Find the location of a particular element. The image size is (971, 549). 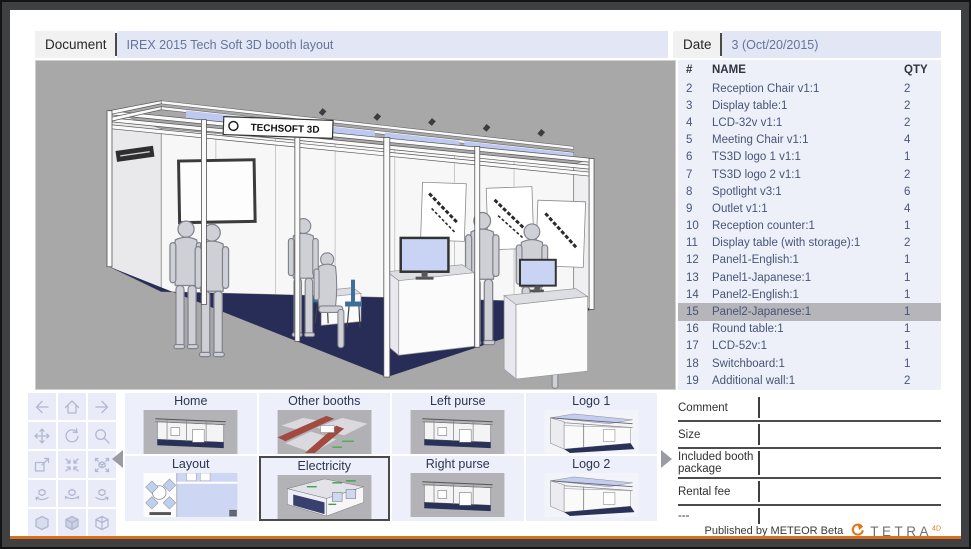

row-number: 15 is located at coordinates (692, 312).